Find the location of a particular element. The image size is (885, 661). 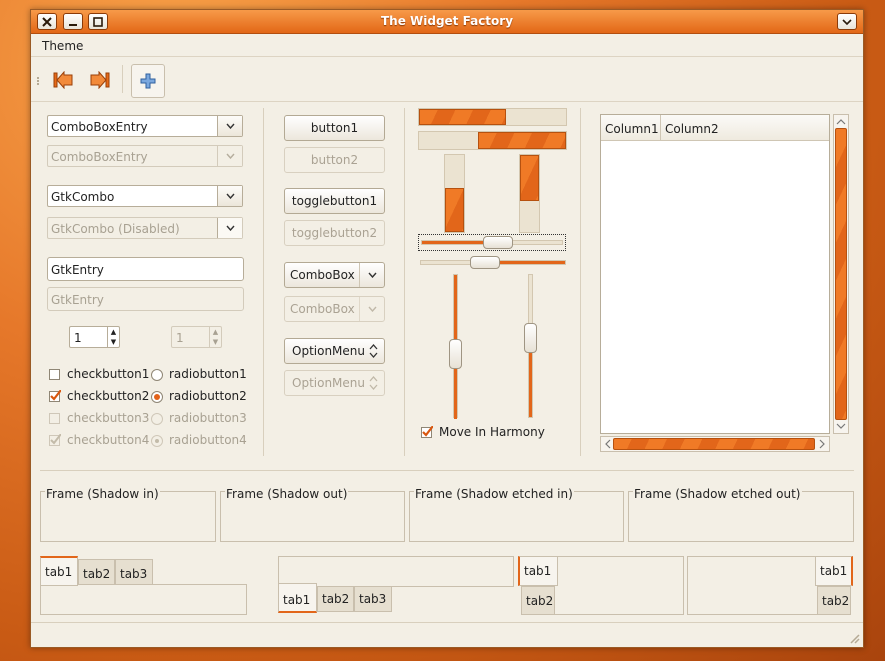

column2-header: Column2 is located at coordinates (745, 128).